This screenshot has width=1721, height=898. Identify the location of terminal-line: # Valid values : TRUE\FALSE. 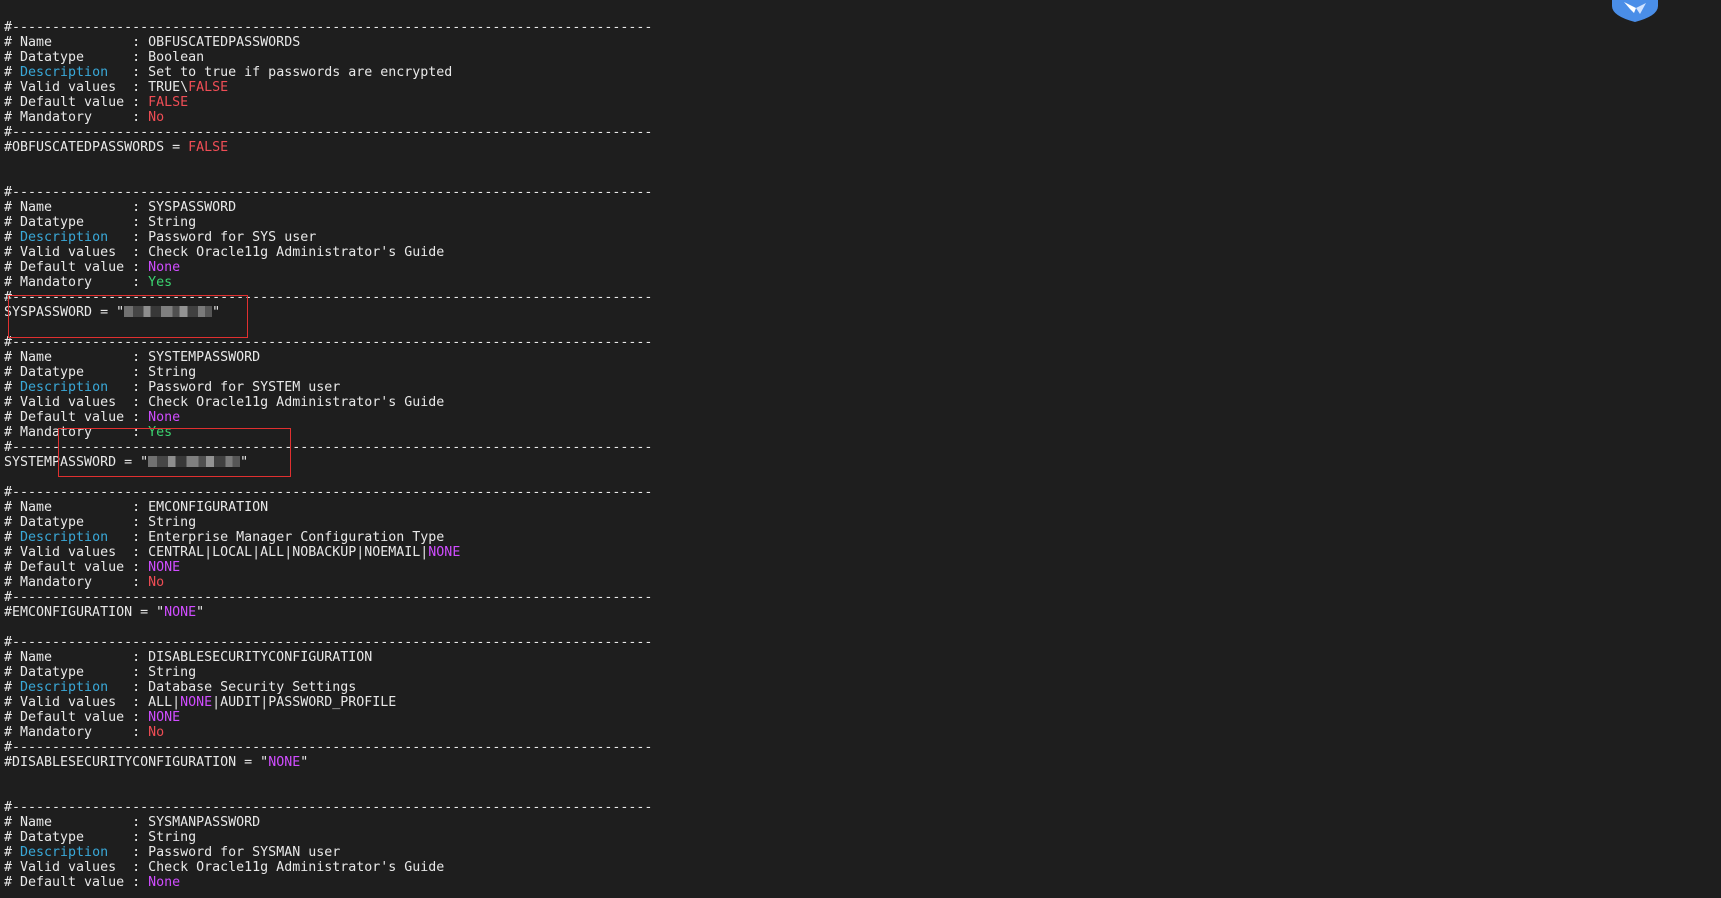
(328, 87).